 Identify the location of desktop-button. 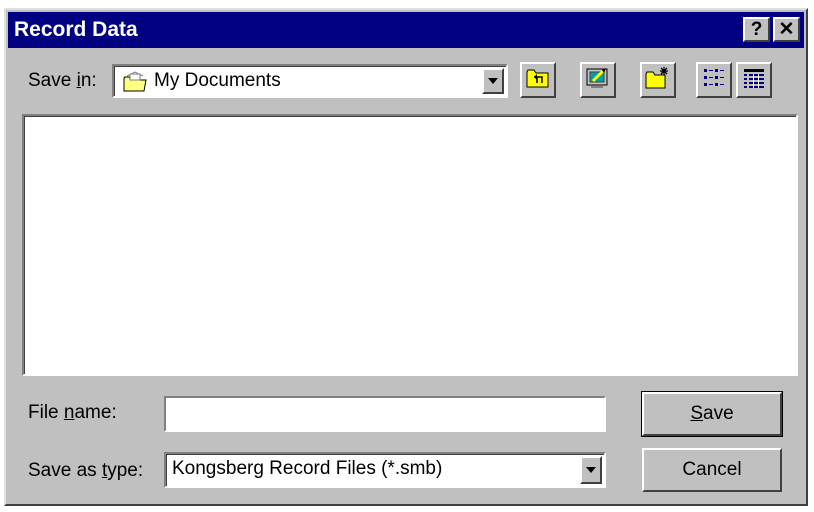
(598, 80).